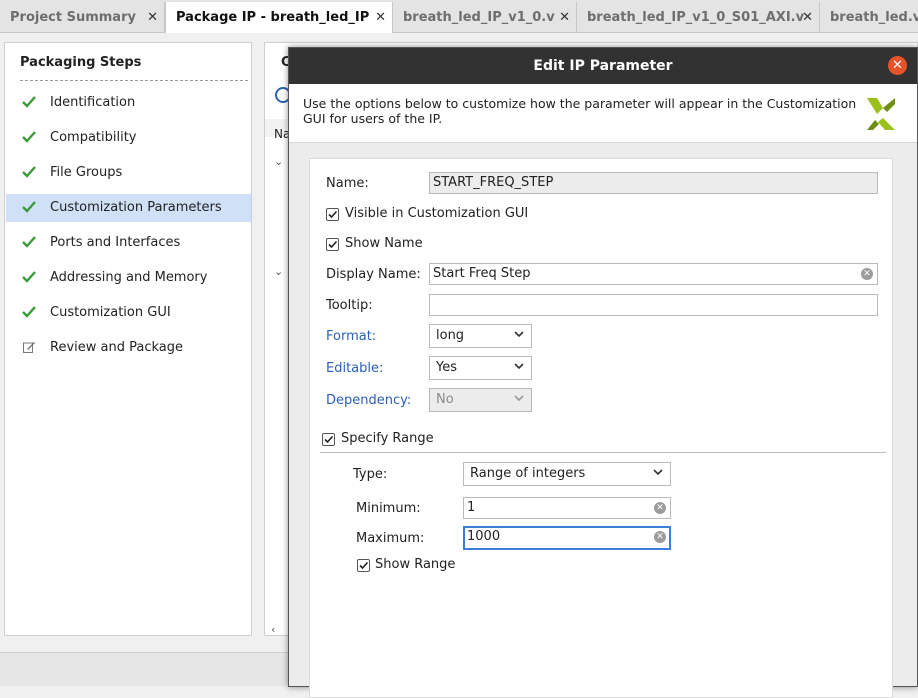 Image resolution: width=918 pixels, height=698 pixels. Describe the element at coordinates (528, 473) in the screenshot. I see `range-type-value: Range of integers` at that location.